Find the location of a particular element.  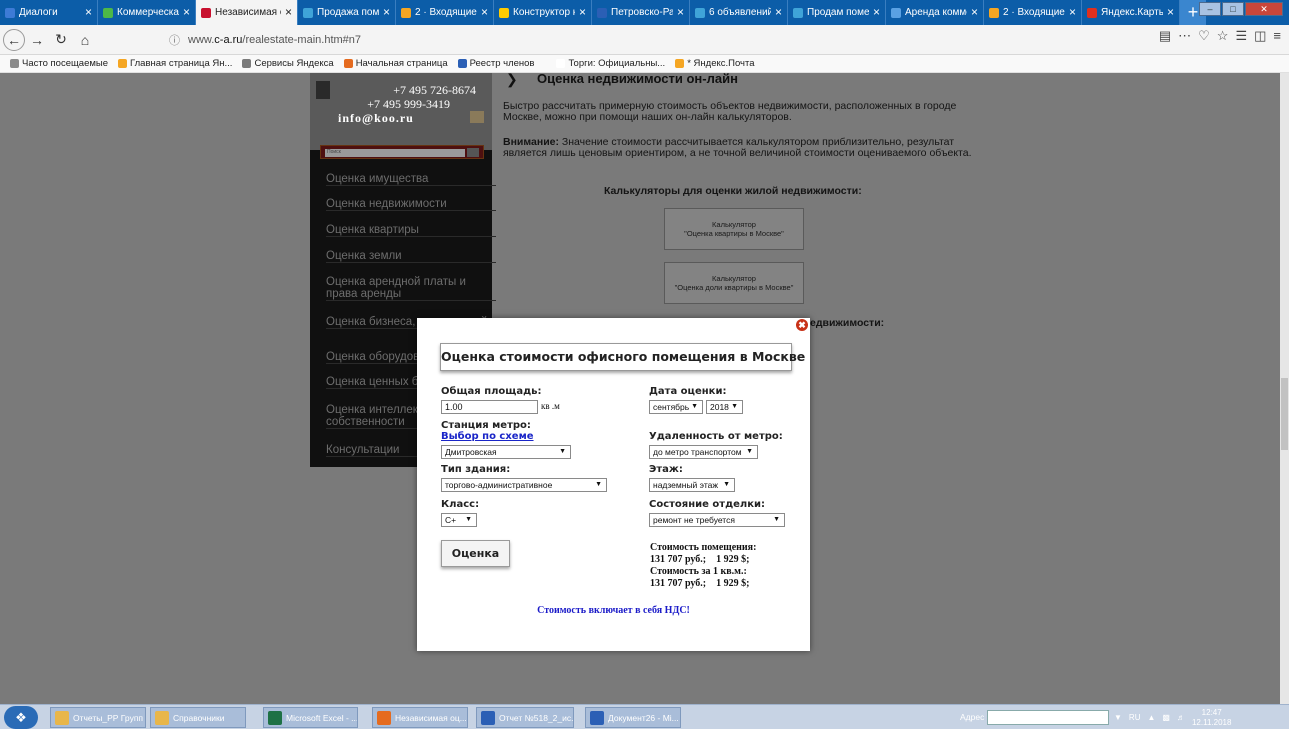

browser-tab: Петровско-Раз × is located at coordinates (641, 12).